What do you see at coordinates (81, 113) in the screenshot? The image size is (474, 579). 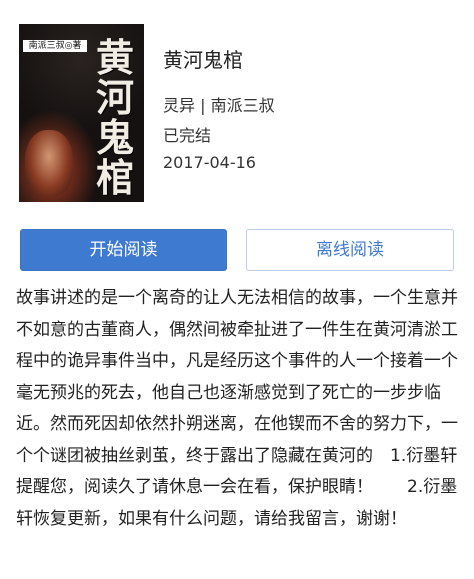 I see `book-cover: 南派三叔◎著 黄河鬼棺` at bounding box center [81, 113].